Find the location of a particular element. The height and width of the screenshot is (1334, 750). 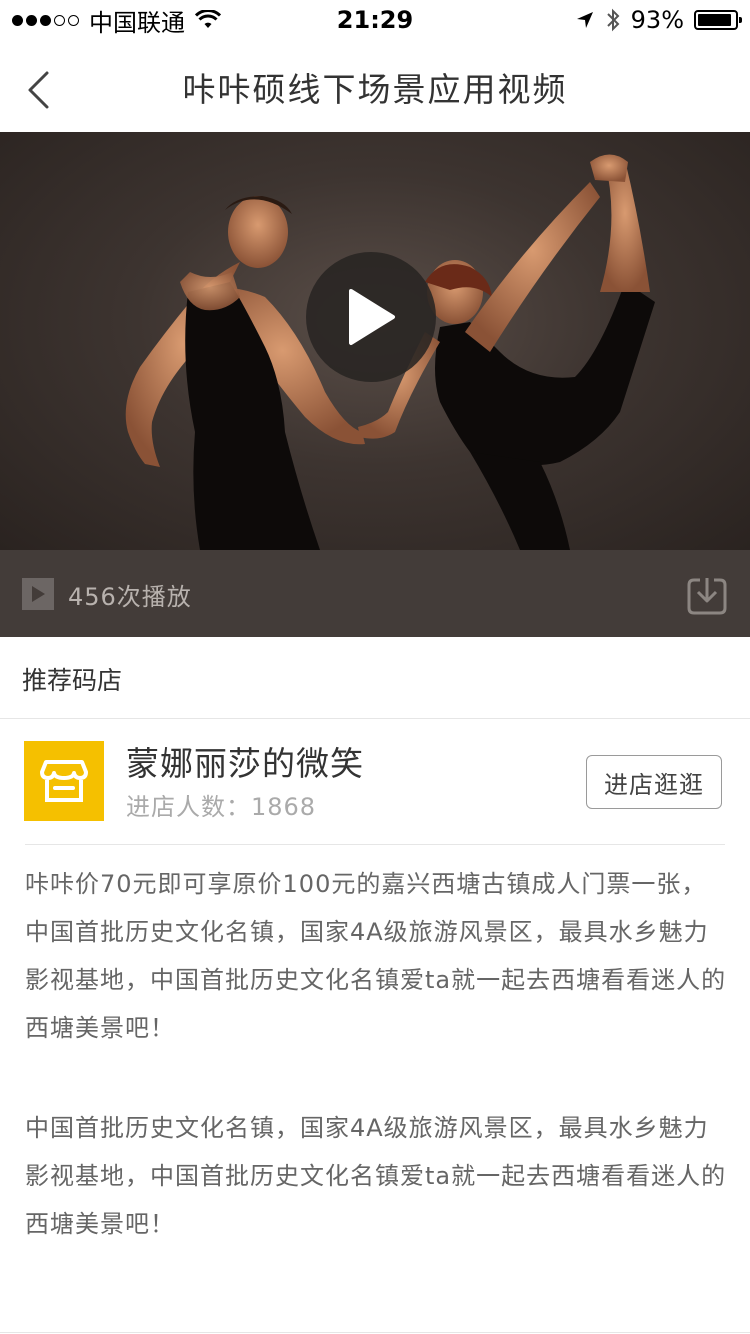

battery-percent: 93% is located at coordinates (657, 20).